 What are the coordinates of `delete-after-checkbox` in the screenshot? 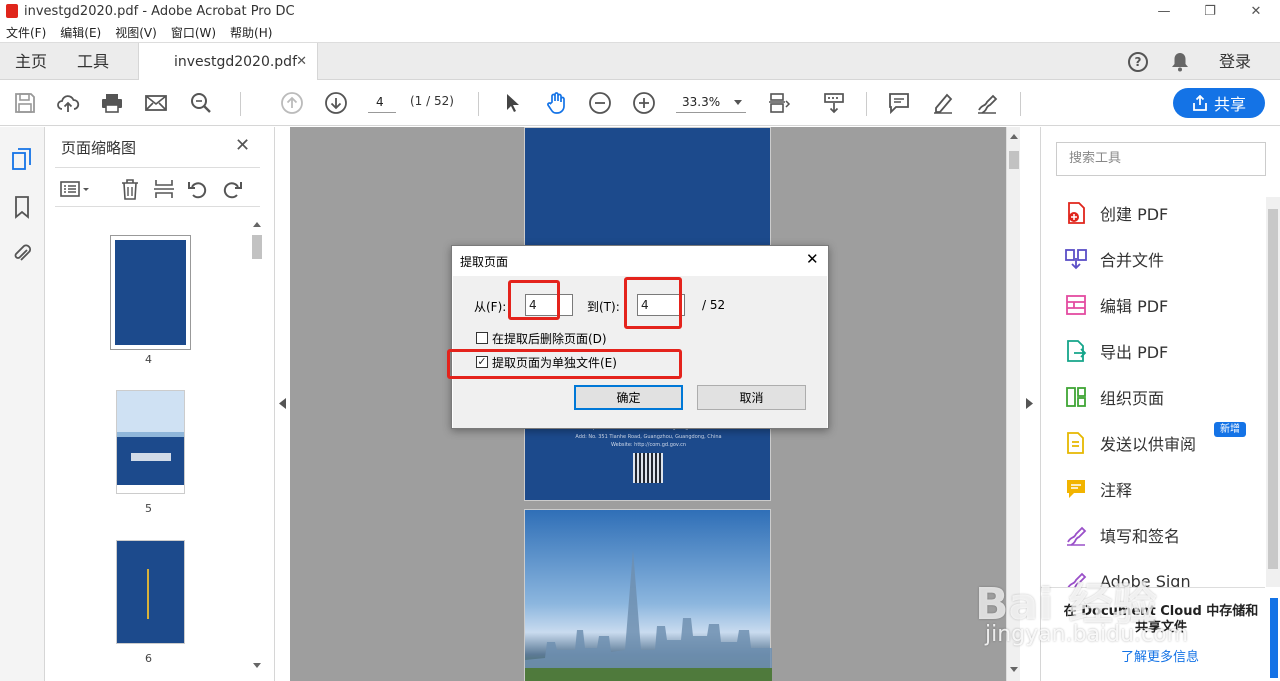 It's located at (482, 338).